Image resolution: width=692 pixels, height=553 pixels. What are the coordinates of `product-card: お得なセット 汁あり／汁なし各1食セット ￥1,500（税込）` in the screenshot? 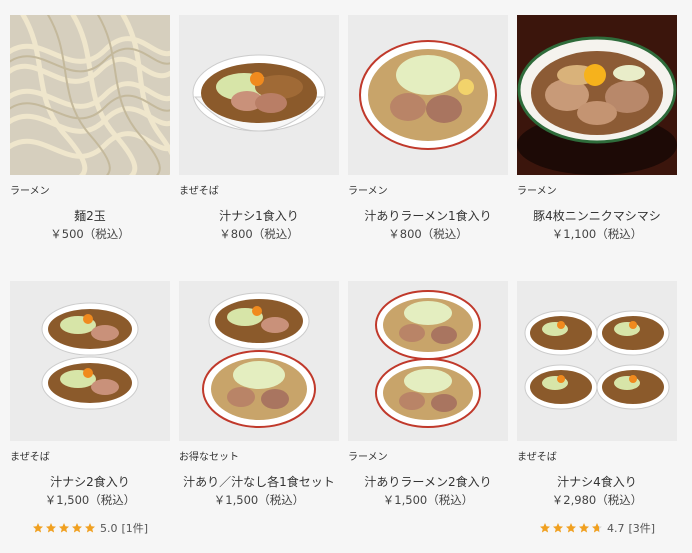 It's located at (259, 394).